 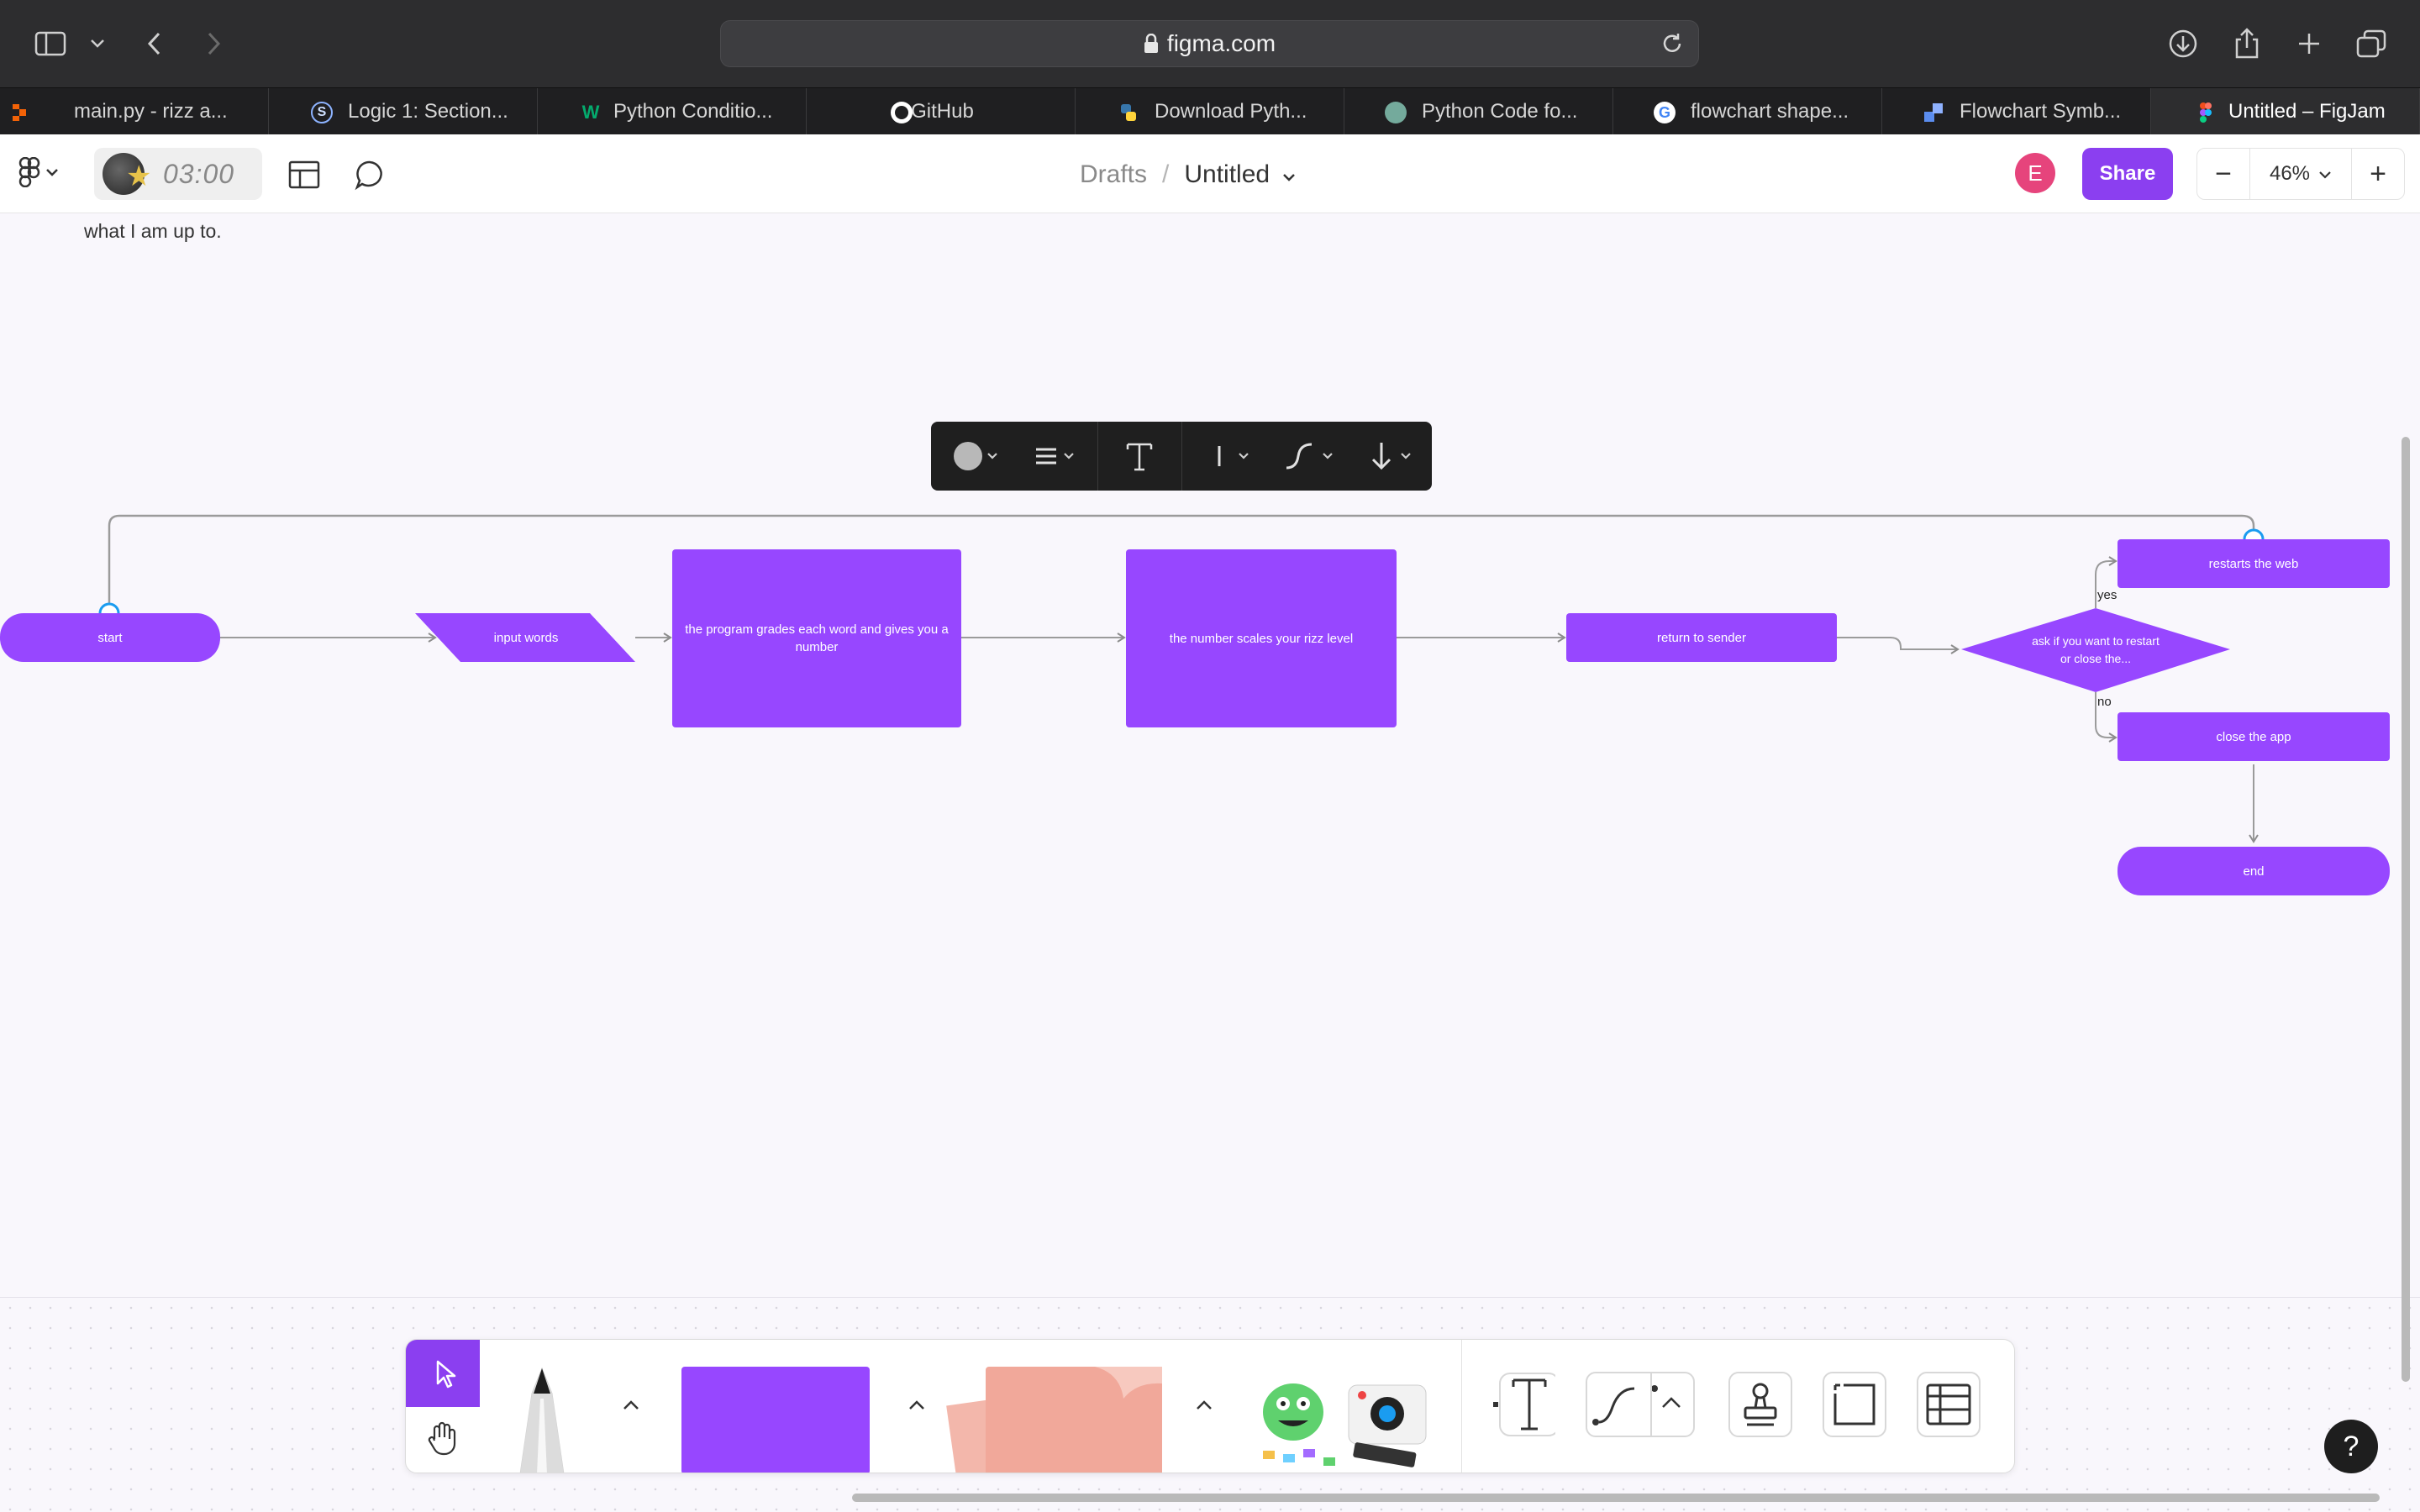 I want to click on url-text: figma.com, so click(x=1221, y=43).